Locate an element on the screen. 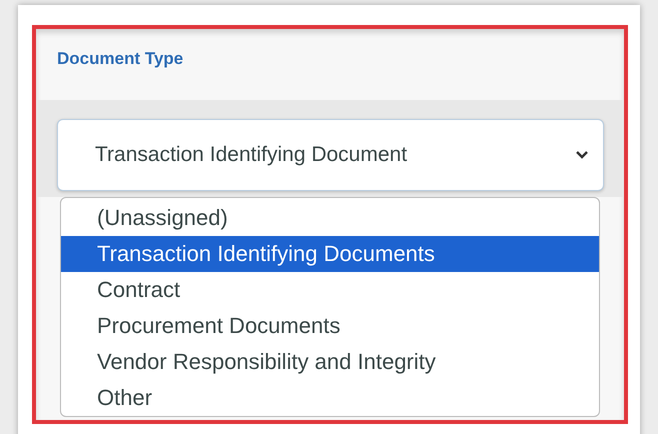  field-label: Document Type is located at coordinates (120, 59).